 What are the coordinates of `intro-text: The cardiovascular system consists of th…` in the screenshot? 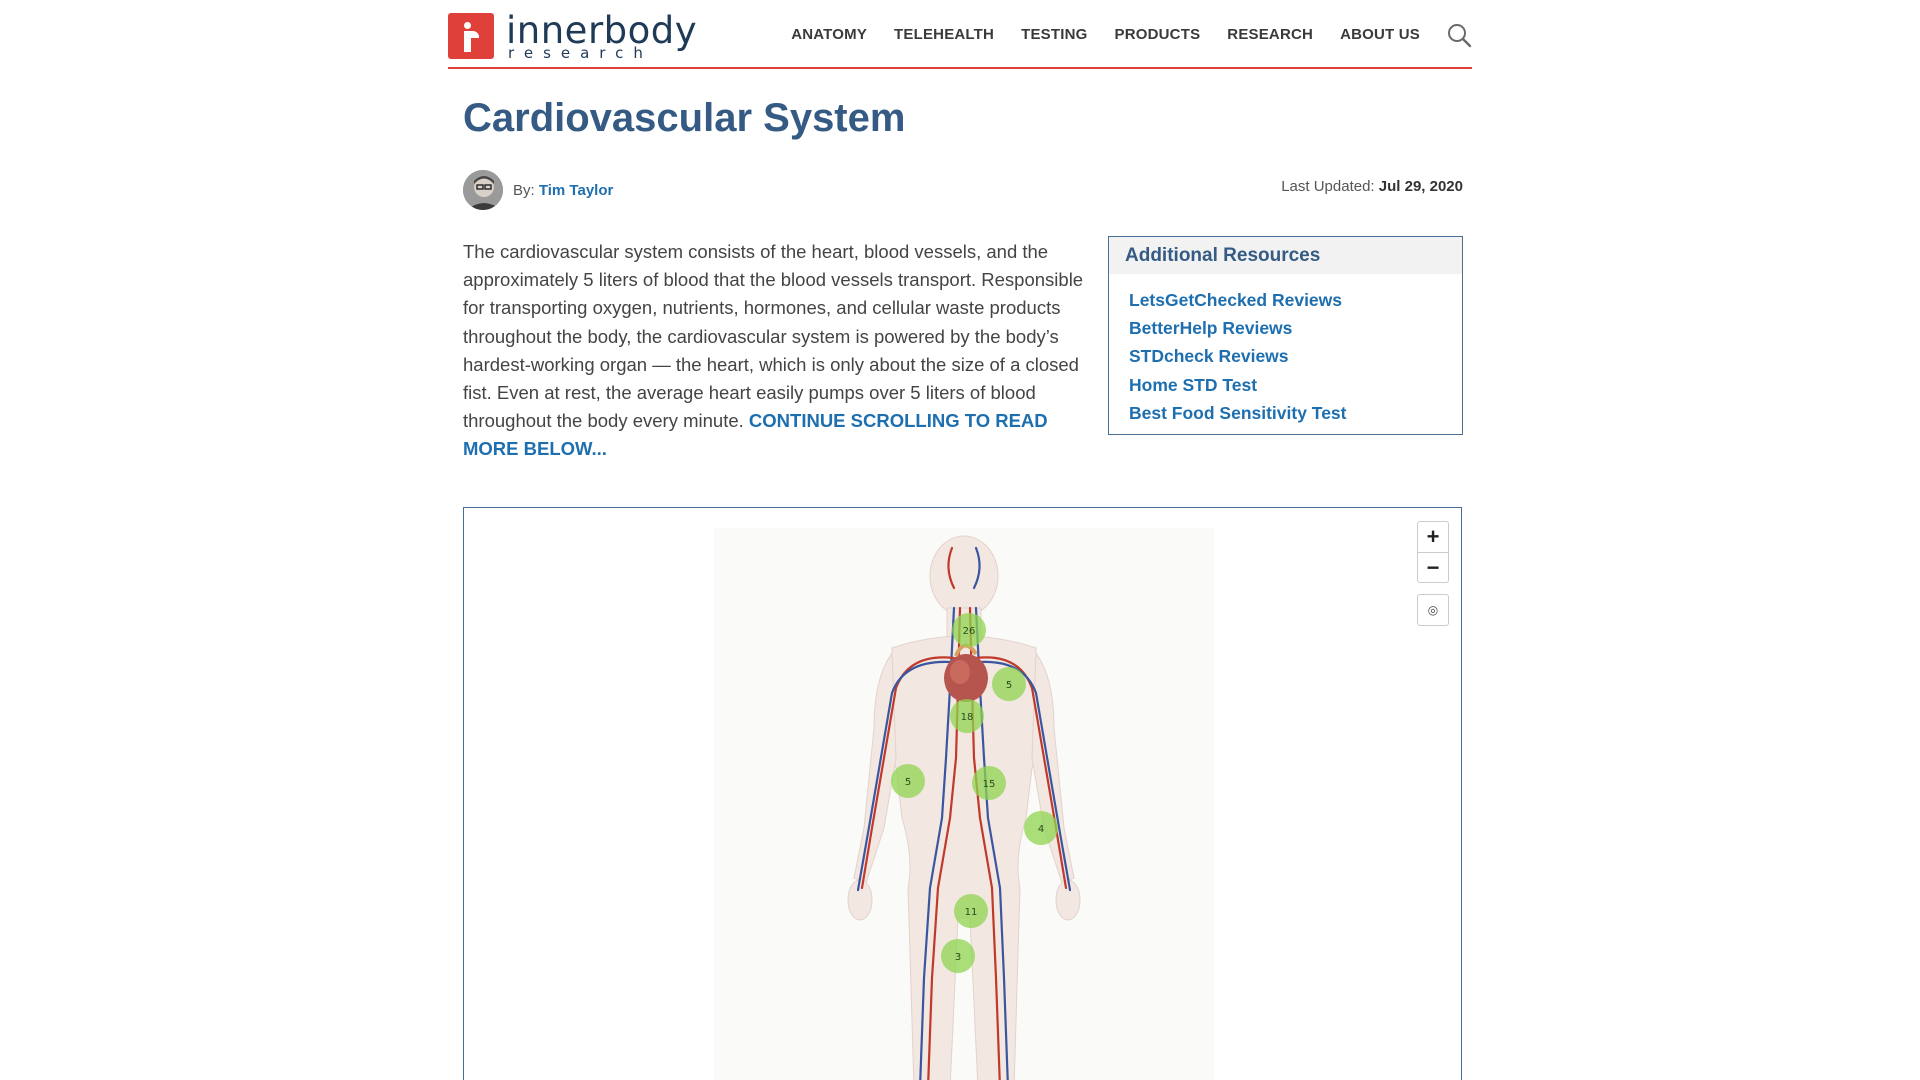 It's located at (773, 336).